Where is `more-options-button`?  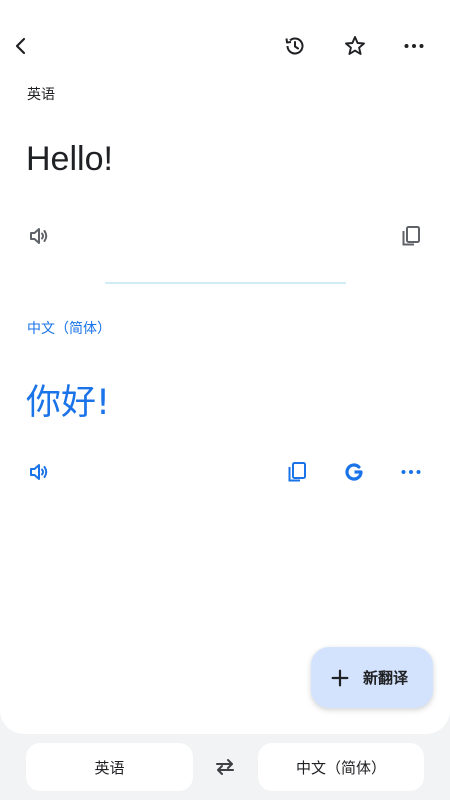 more-options-button is located at coordinates (414, 46).